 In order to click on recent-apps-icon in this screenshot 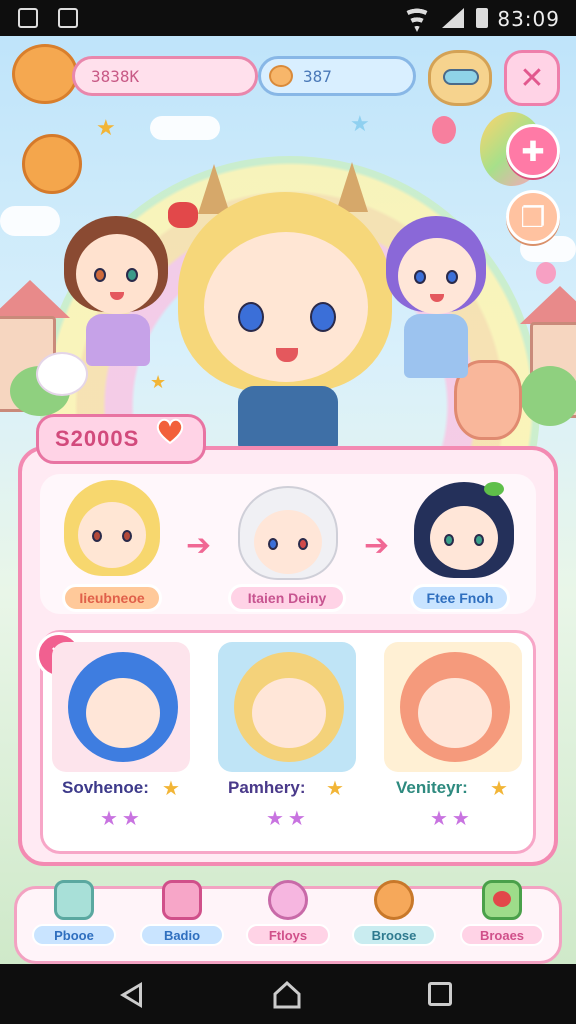, I will do `click(440, 994)`.